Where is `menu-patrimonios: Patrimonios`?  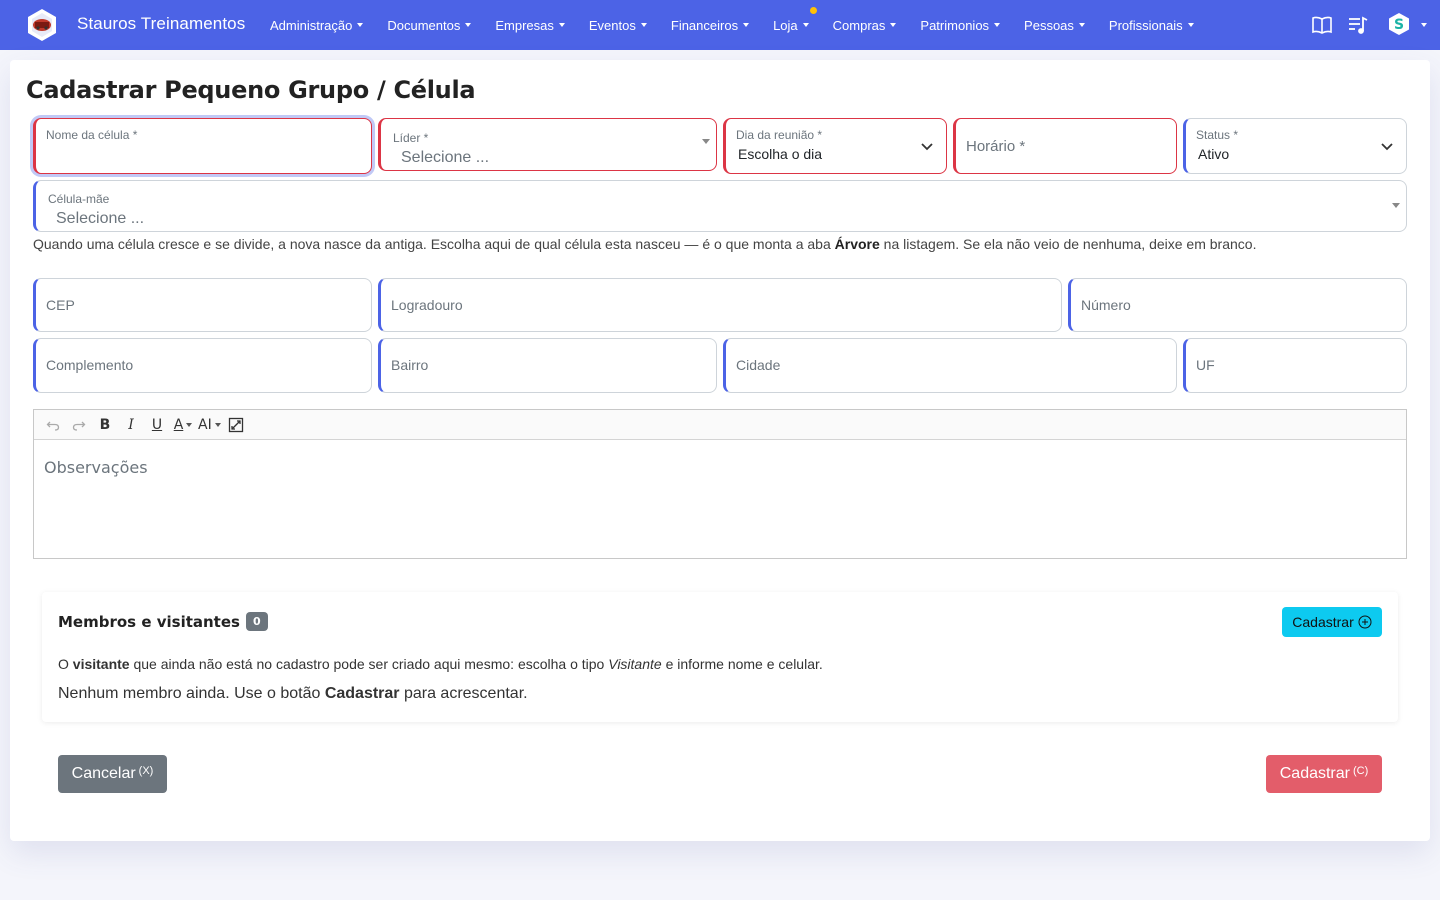 menu-patrimonios: Patrimonios is located at coordinates (960, 25).